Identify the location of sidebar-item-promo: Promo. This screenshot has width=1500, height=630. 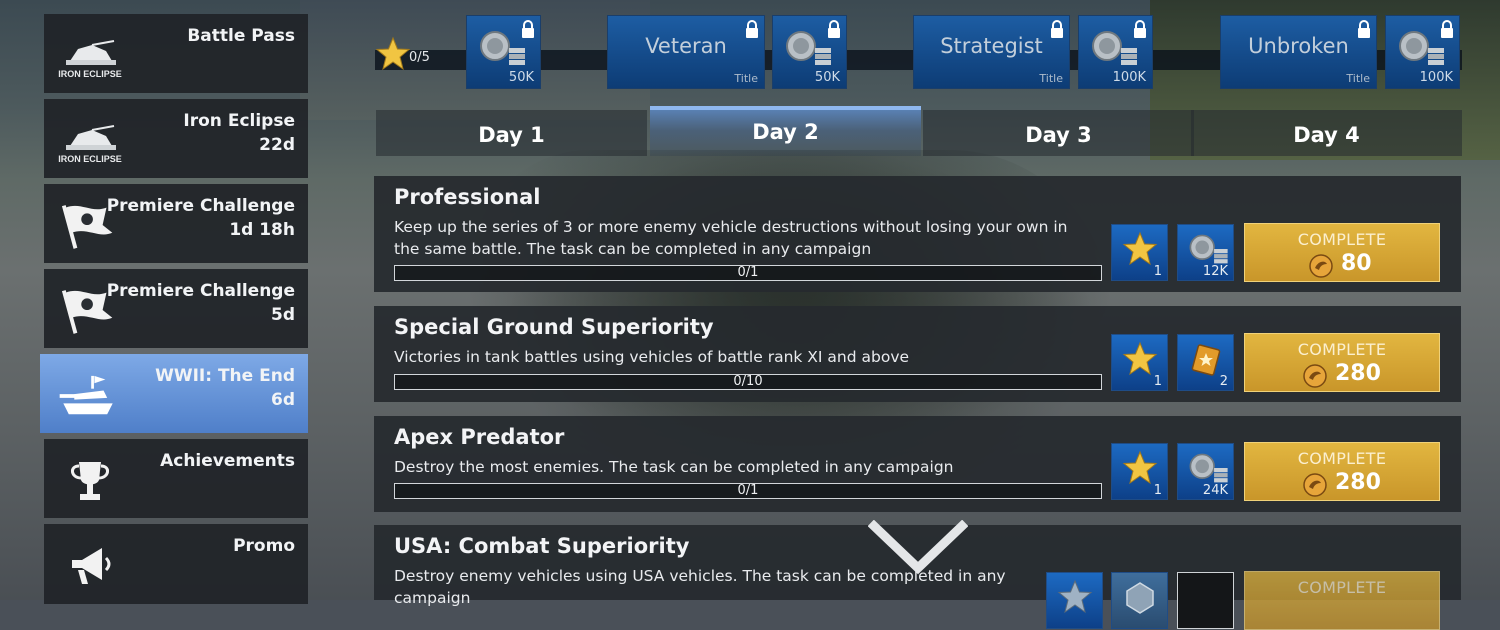
(176, 564).